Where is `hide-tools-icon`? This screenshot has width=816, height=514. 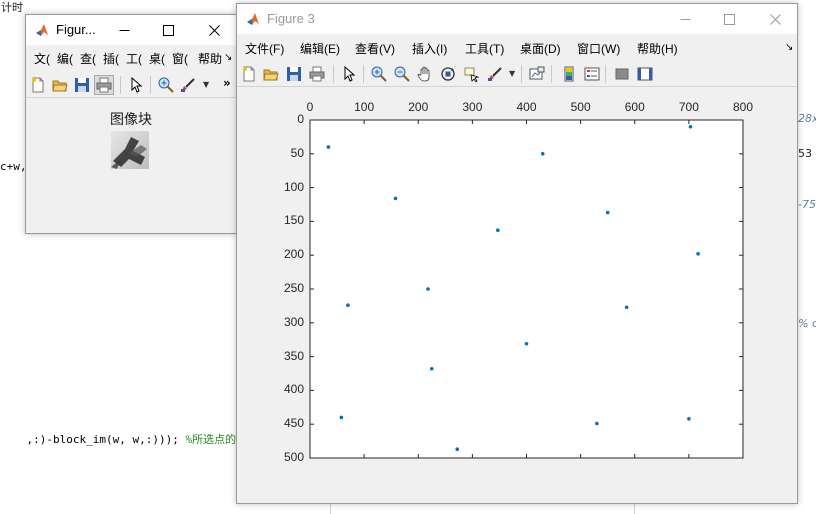 hide-tools-icon is located at coordinates (622, 74).